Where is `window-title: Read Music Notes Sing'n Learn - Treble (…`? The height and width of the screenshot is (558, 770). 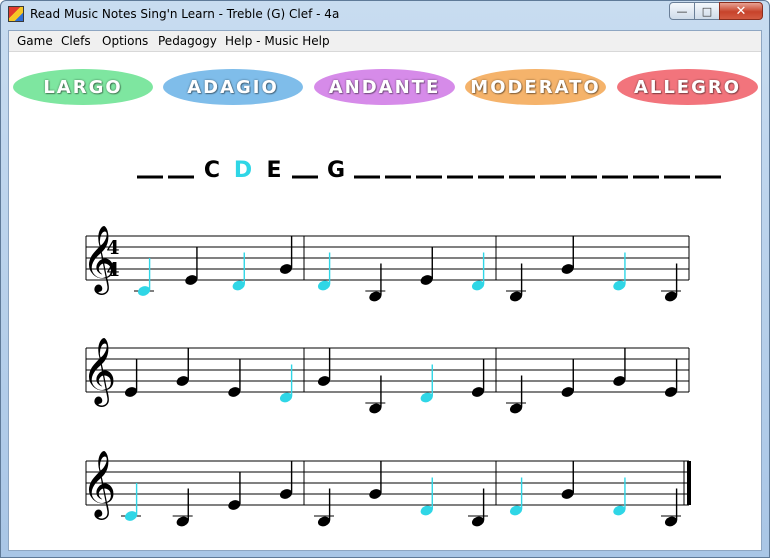
window-title: Read Music Notes Sing'n Learn - Treble (… is located at coordinates (185, 14).